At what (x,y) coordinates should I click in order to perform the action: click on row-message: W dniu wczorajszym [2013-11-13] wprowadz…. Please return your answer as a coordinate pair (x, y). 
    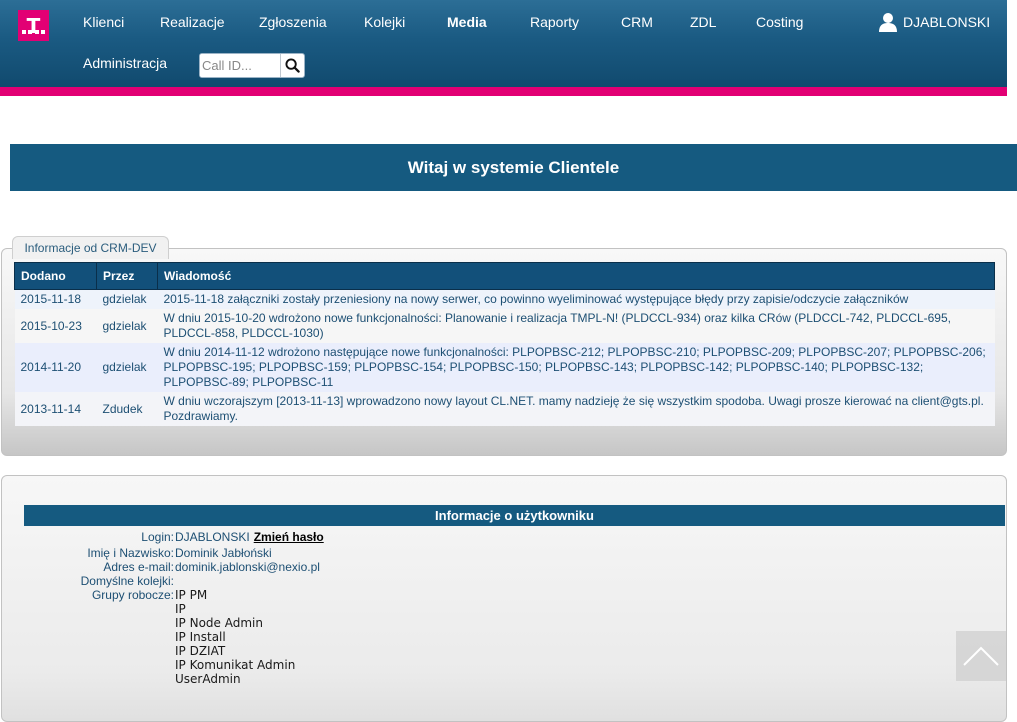
    Looking at the image, I should click on (576, 409).